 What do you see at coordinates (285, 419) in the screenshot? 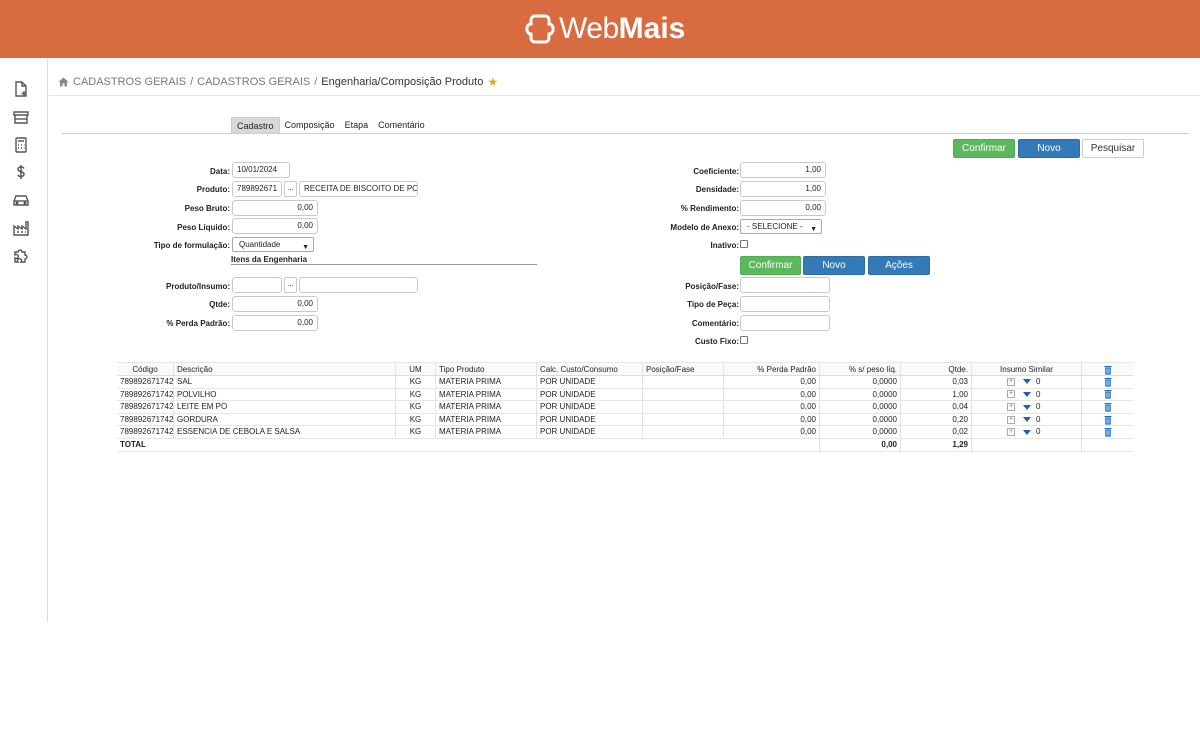
I see `cell-descricao: GORDURA` at bounding box center [285, 419].